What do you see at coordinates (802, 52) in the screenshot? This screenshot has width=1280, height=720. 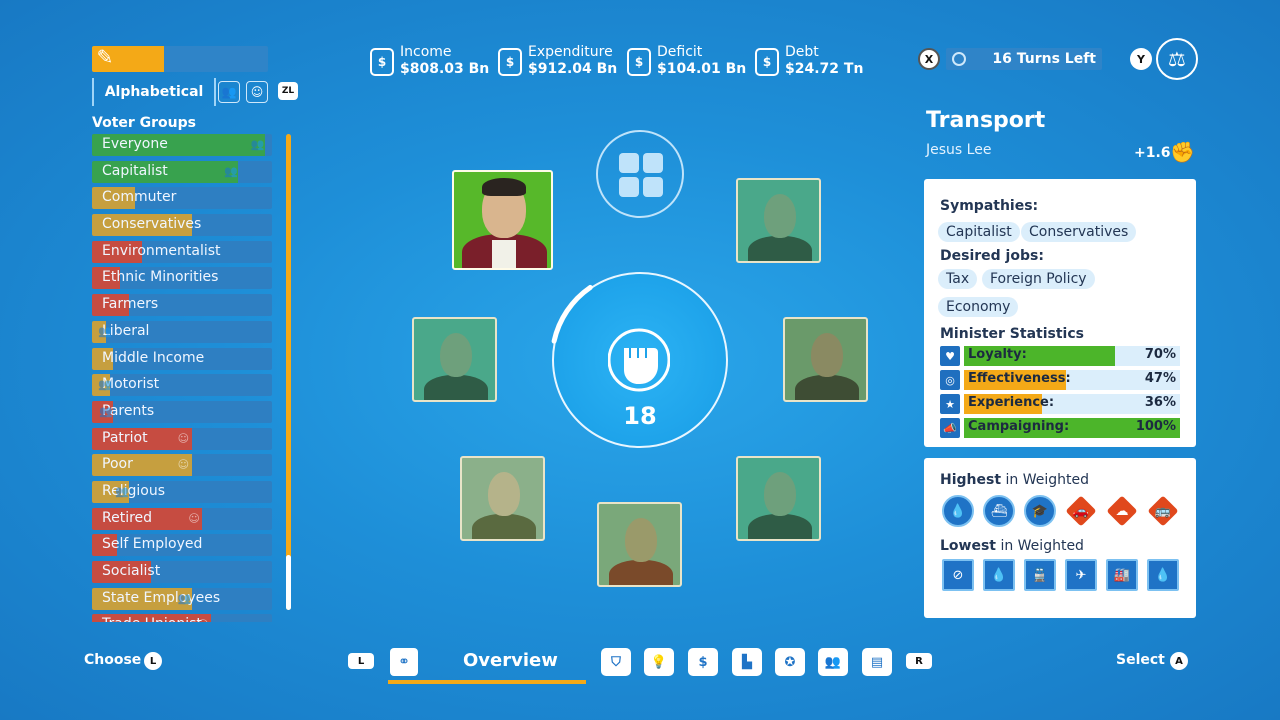 I see `debt-label: Debt` at bounding box center [802, 52].